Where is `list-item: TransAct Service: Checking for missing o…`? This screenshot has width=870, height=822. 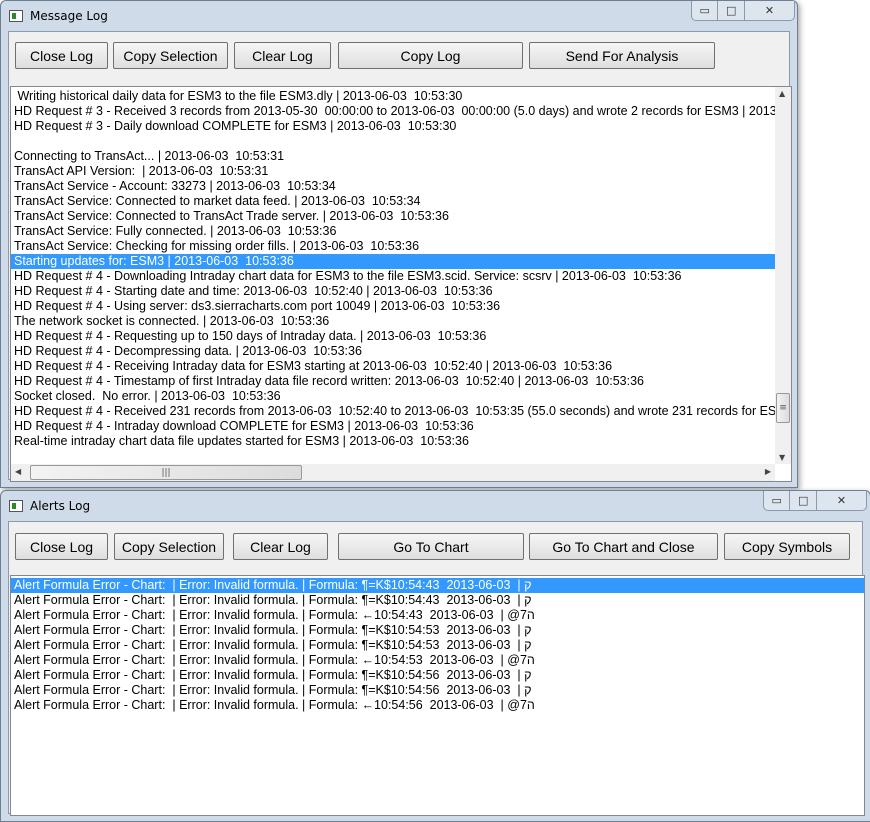
list-item: TransAct Service: Checking for missing o… is located at coordinates (393, 246).